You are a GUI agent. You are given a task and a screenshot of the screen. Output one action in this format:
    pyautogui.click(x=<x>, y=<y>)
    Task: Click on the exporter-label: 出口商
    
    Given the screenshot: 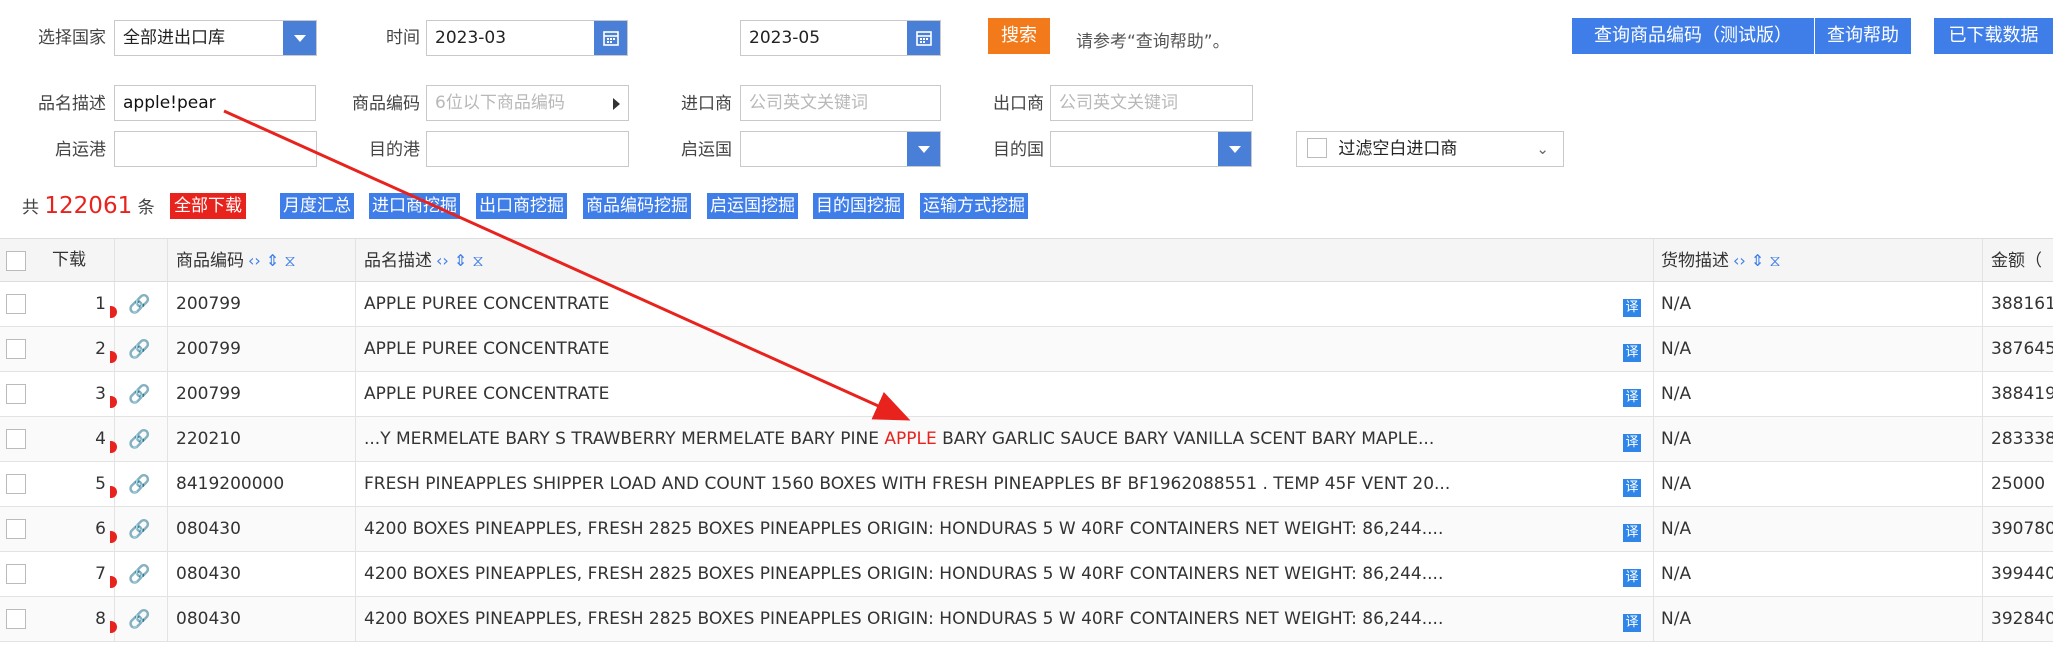 What is the action you would take?
    pyautogui.click(x=1018, y=104)
    